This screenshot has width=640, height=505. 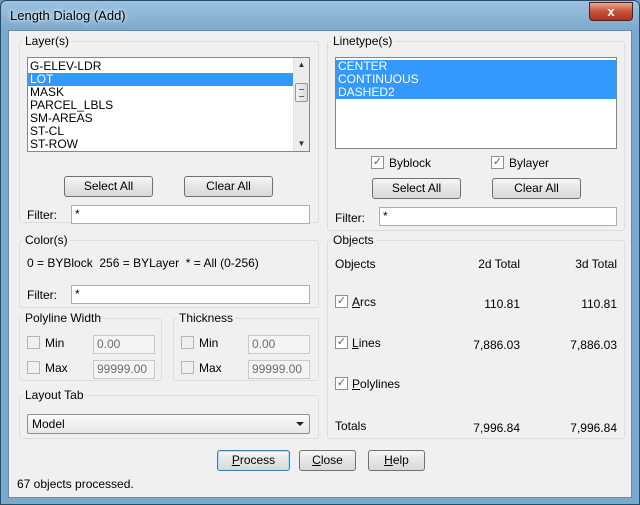 I want to click on linetypes-select-all-button: Select All, so click(x=416, y=188).